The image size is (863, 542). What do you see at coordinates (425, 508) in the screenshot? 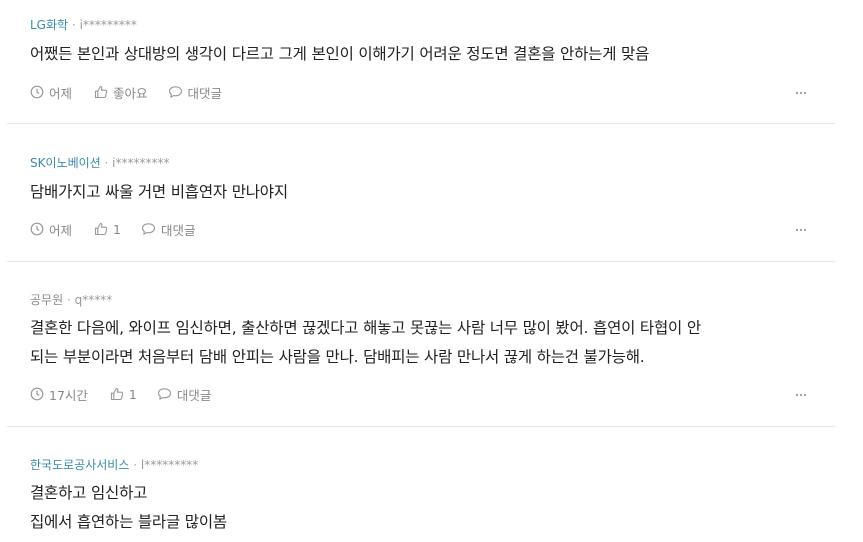
I see `comment-text: 결혼하고 임신하고 집에서 흡연하는 블라글 많이봄` at bounding box center [425, 508].